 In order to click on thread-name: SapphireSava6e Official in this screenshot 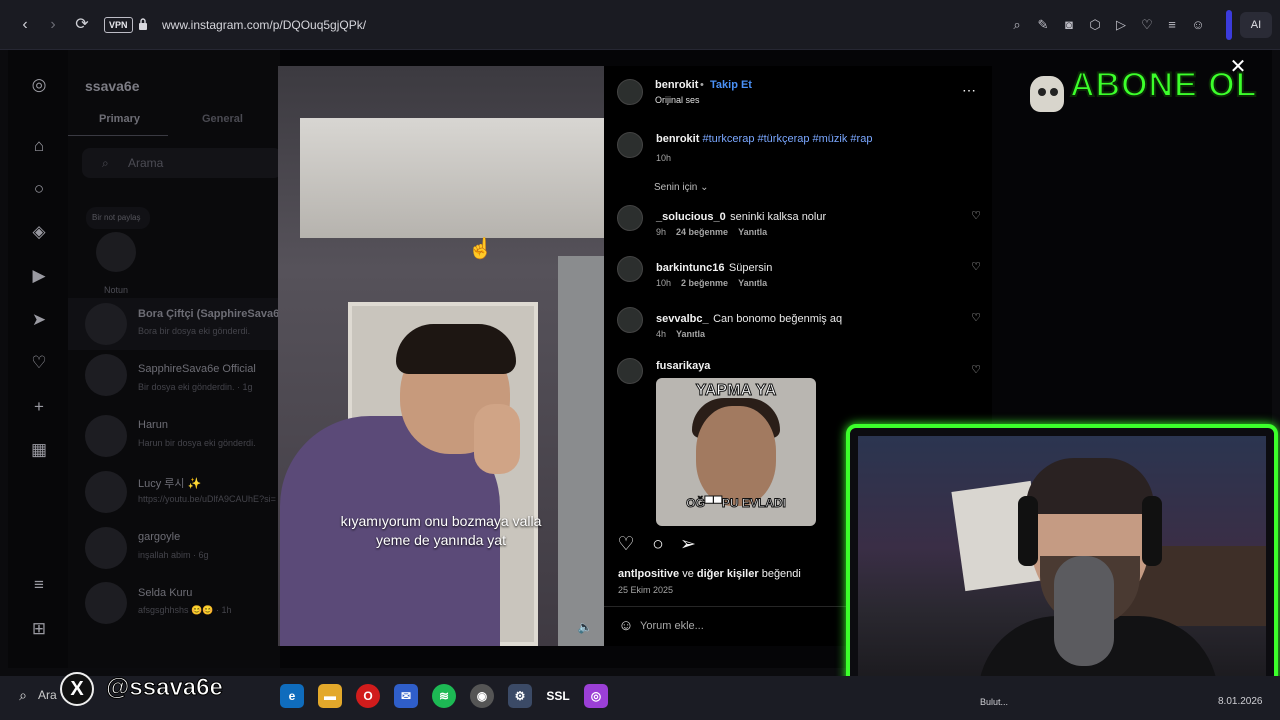, I will do `click(197, 369)`.